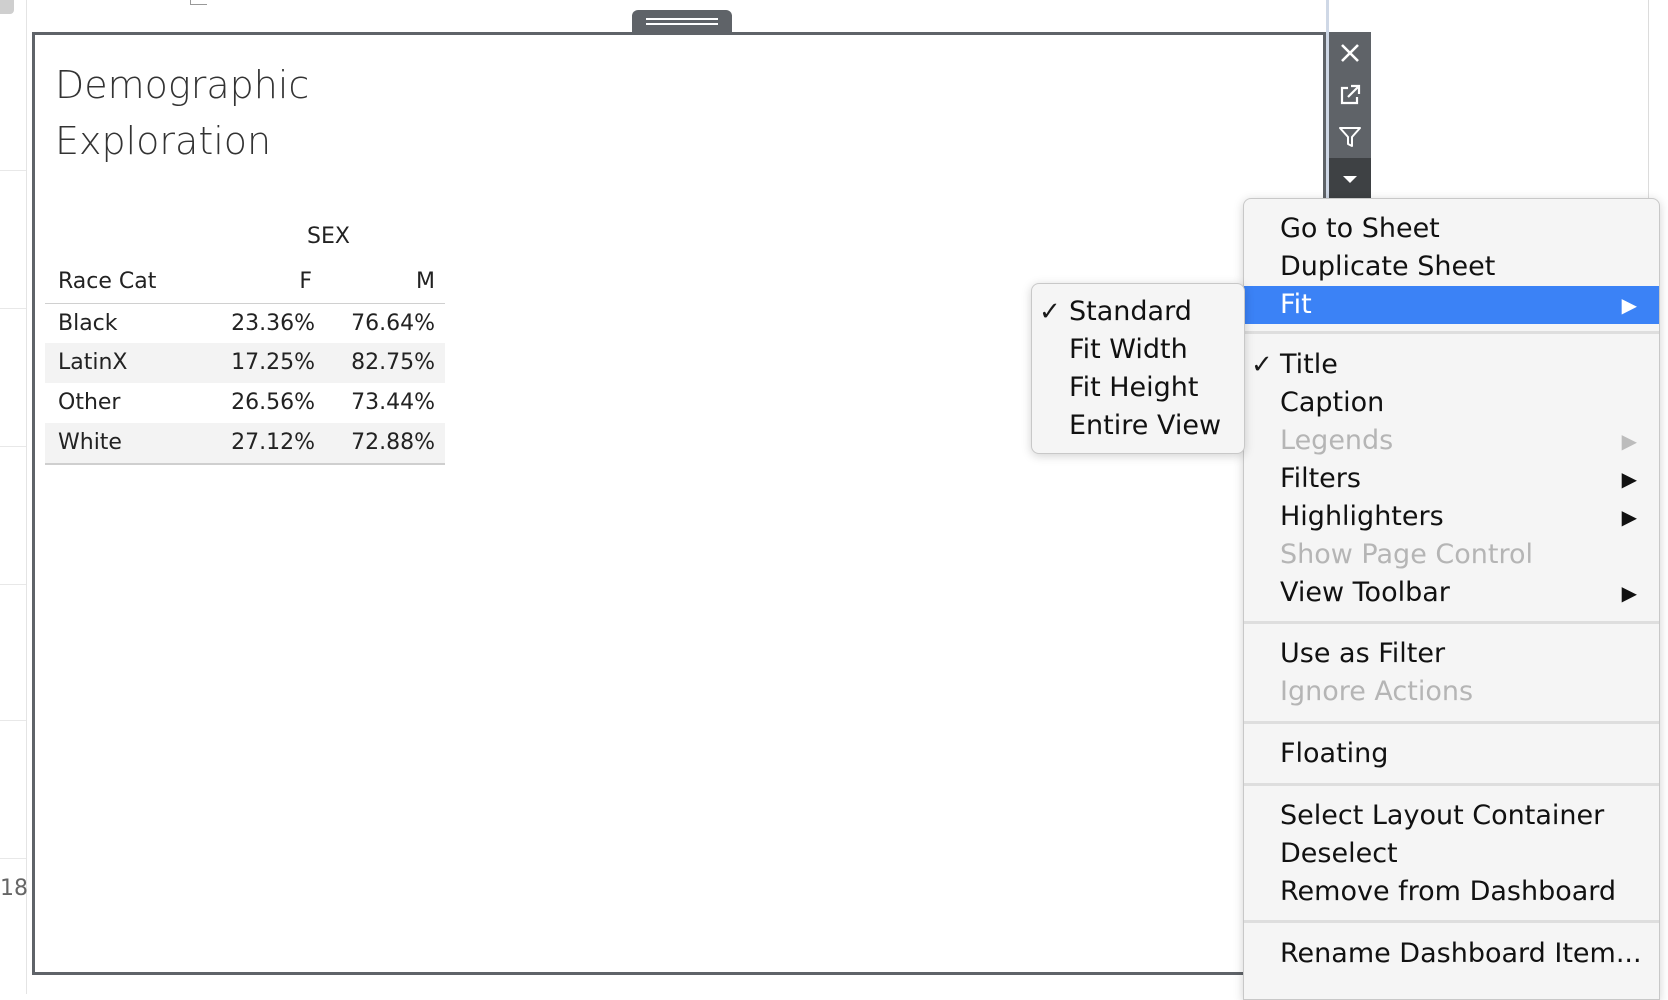 This screenshot has height=1000, width=1668. Describe the element at coordinates (1360, 228) in the screenshot. I see `menu-item-label: Go to Sheet` at that location.